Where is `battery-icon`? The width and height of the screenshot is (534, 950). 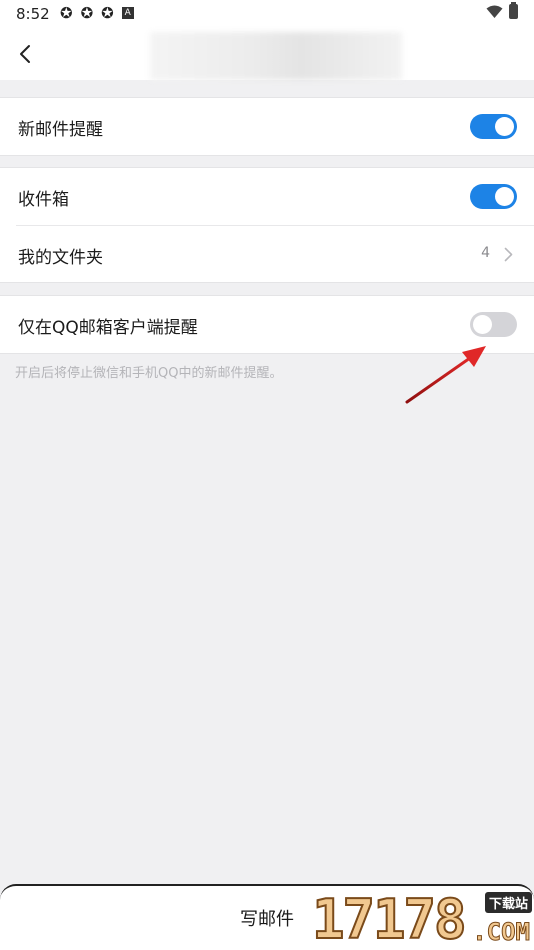
battery-icon is located at coordinates (513, 10).